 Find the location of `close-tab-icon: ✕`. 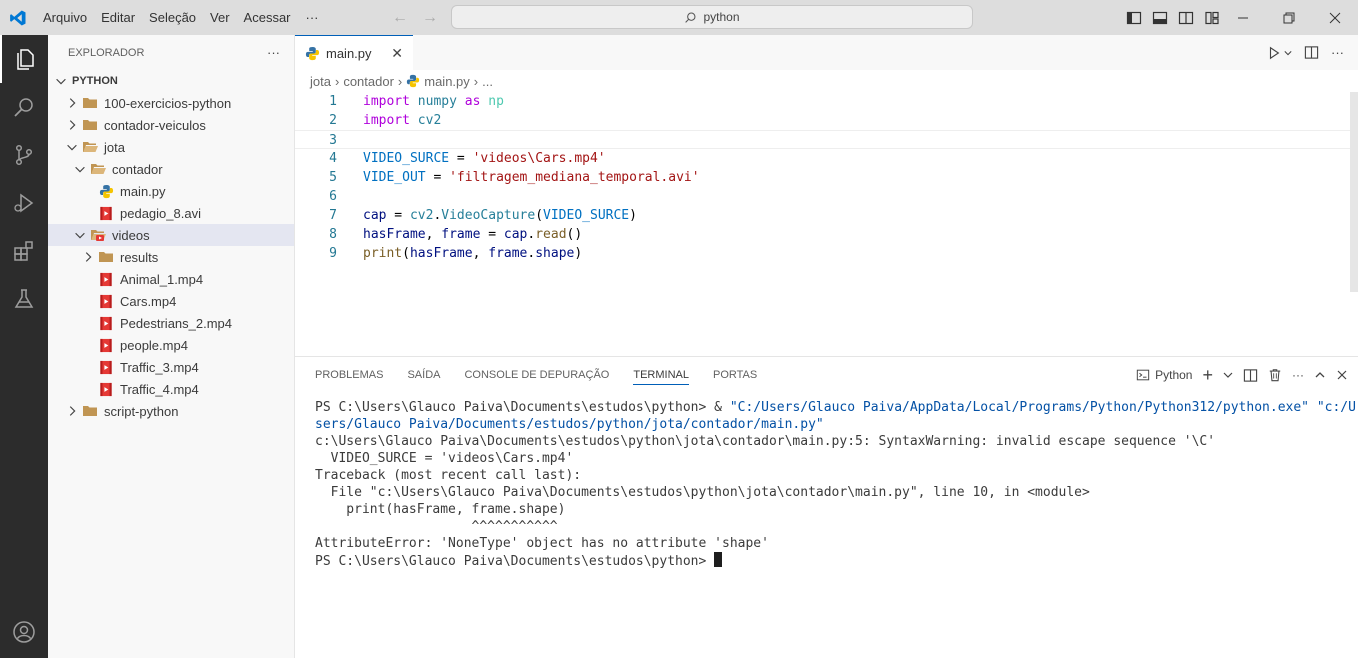

close-tab-icon: ✕ is located at coordinates (397, 53).